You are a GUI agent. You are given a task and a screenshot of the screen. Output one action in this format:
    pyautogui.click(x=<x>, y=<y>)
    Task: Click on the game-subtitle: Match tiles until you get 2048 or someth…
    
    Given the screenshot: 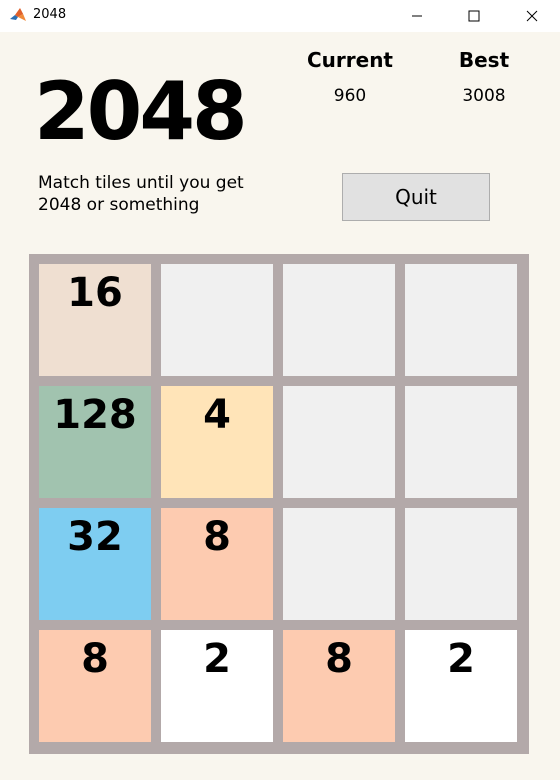 What is the action you would take?
    pyautogui.click(x=141, y=194)
    